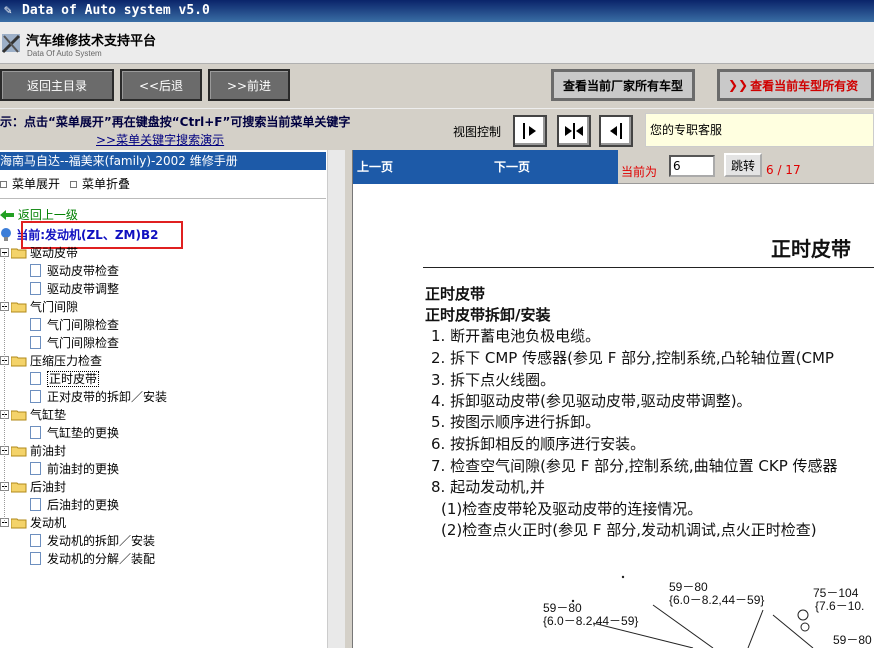 This screenshot has width=874, height=648. I want to click on tree-page: 驱动皮带检查, so click(74, 271).